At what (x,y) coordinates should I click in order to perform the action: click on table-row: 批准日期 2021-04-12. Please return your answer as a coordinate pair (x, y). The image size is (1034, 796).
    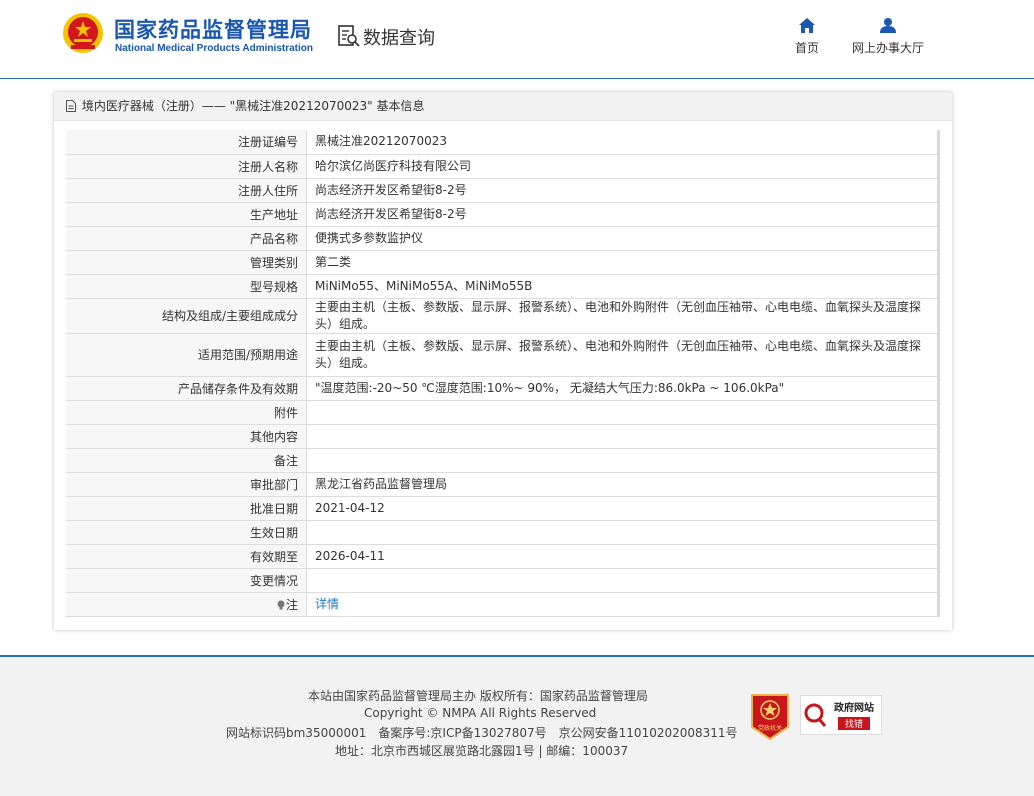
    Looking at the image, I should click on (502, 508).